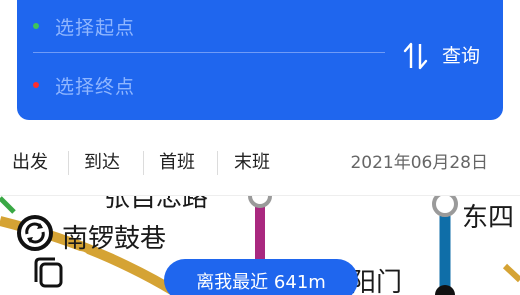  I want to click on date-picker: 2021年06月28日, so click(419, 163).